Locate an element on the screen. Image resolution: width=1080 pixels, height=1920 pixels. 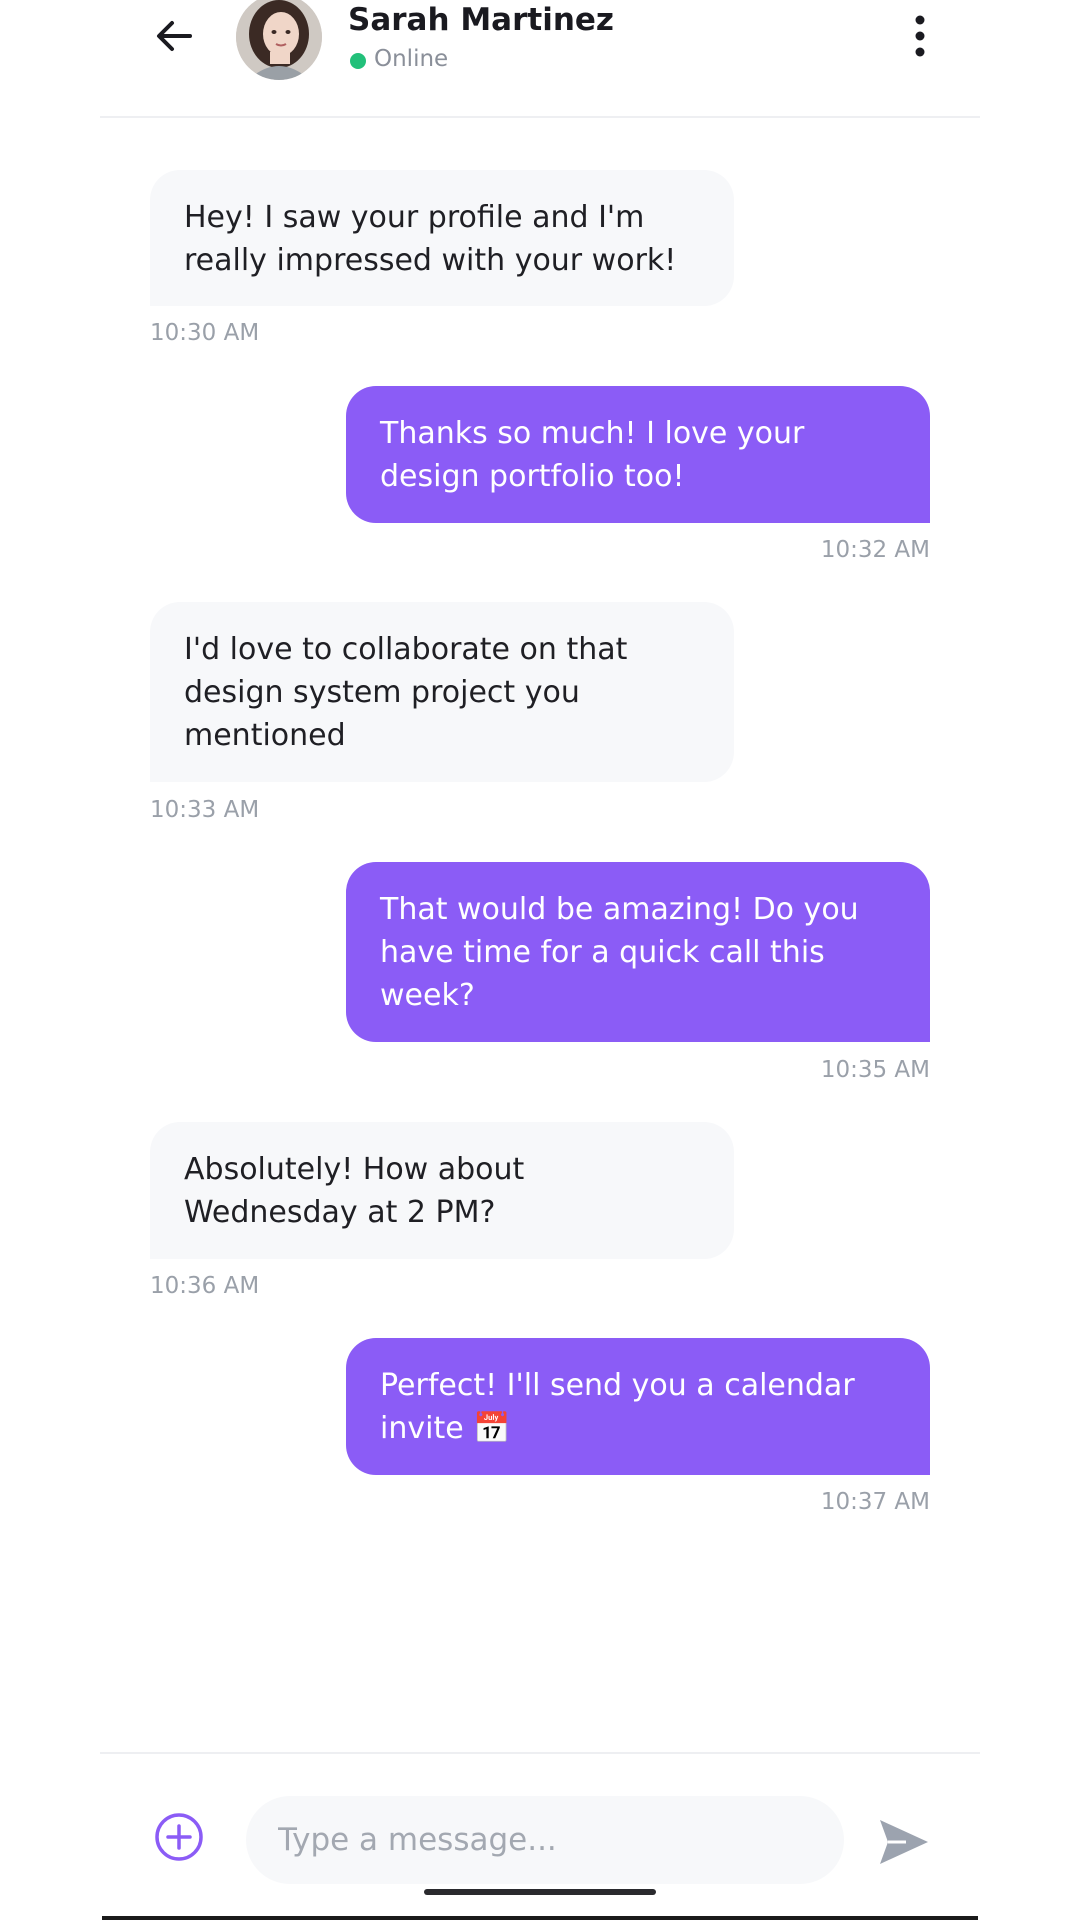
send-button is located at coordinates (904, 1842).